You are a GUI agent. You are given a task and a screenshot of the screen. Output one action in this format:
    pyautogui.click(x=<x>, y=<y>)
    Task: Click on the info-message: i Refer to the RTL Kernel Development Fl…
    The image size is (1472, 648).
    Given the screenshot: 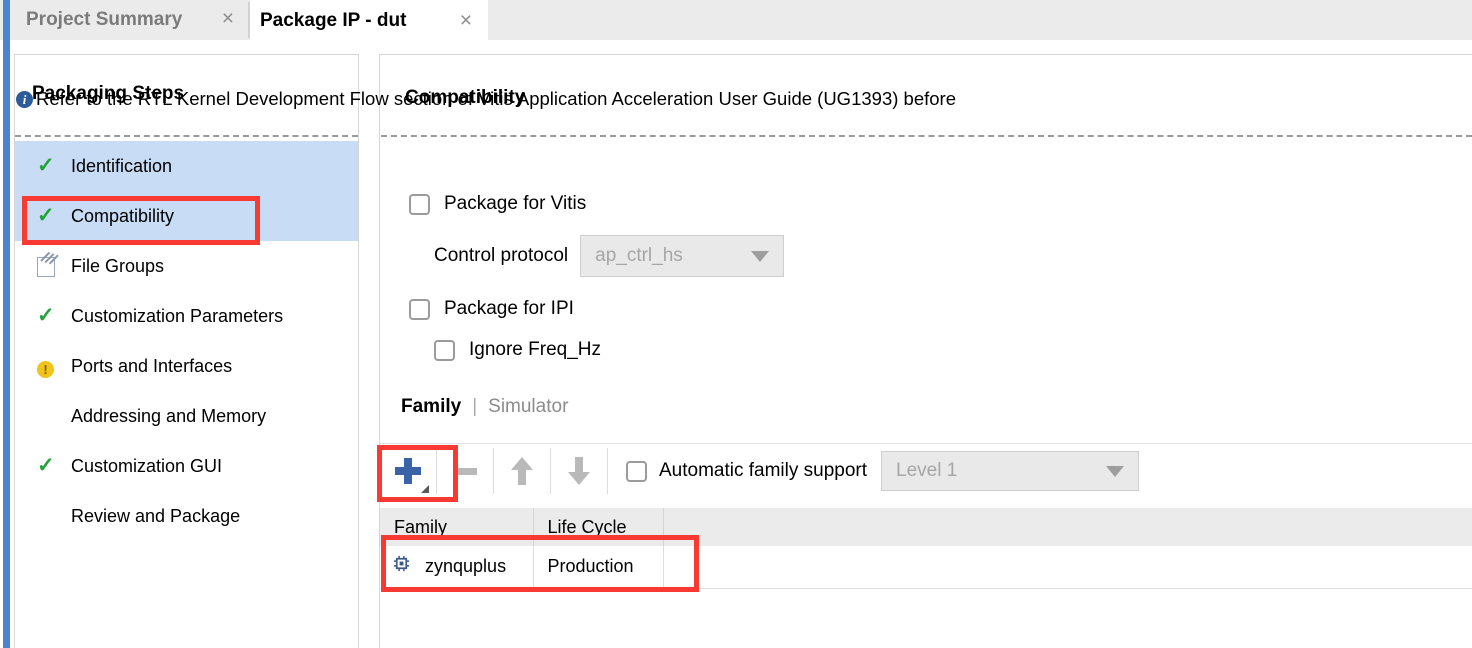 What is the action you would take?
    pyautogui.click(x=486, y=99)
    